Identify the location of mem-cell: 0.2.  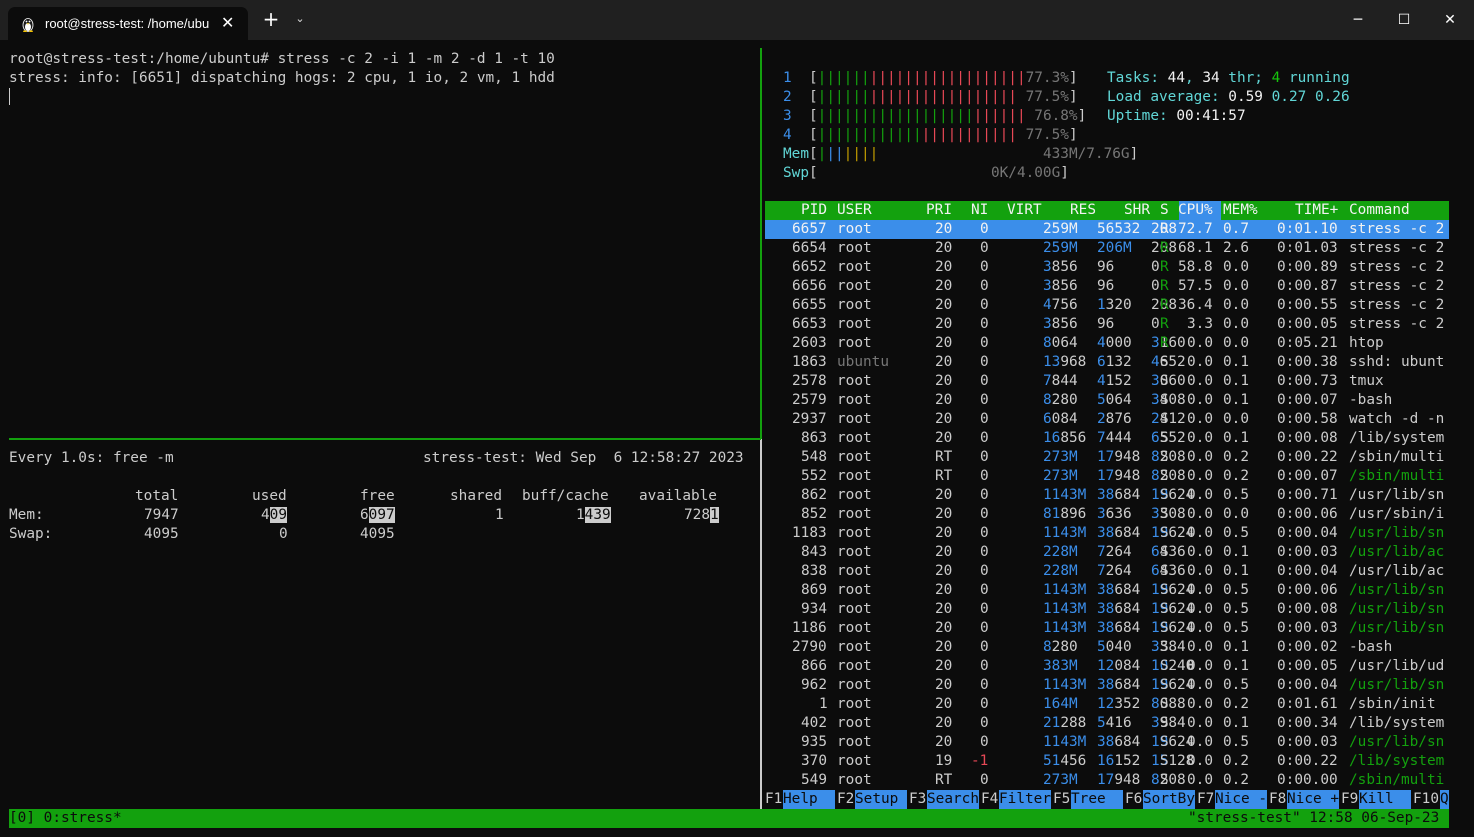
(1236, 761).